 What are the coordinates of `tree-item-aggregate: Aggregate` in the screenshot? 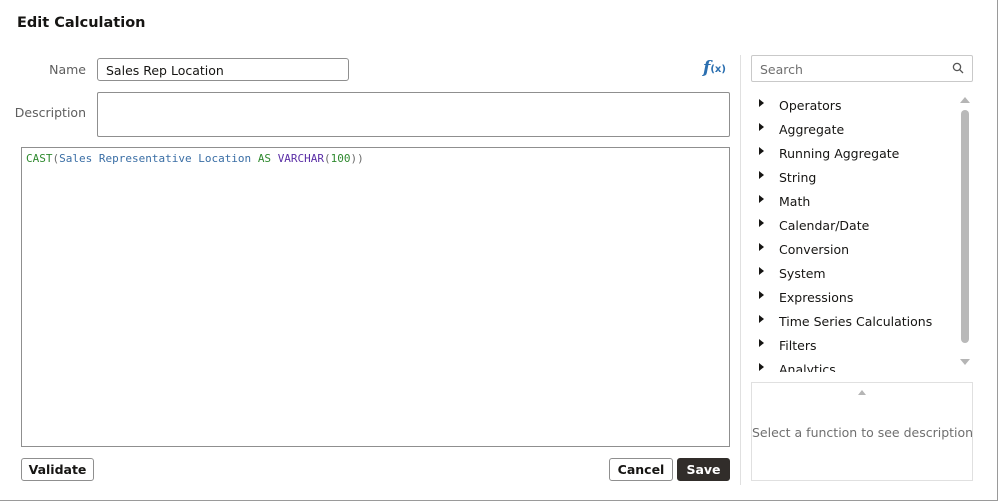 It's located at (856, 130).